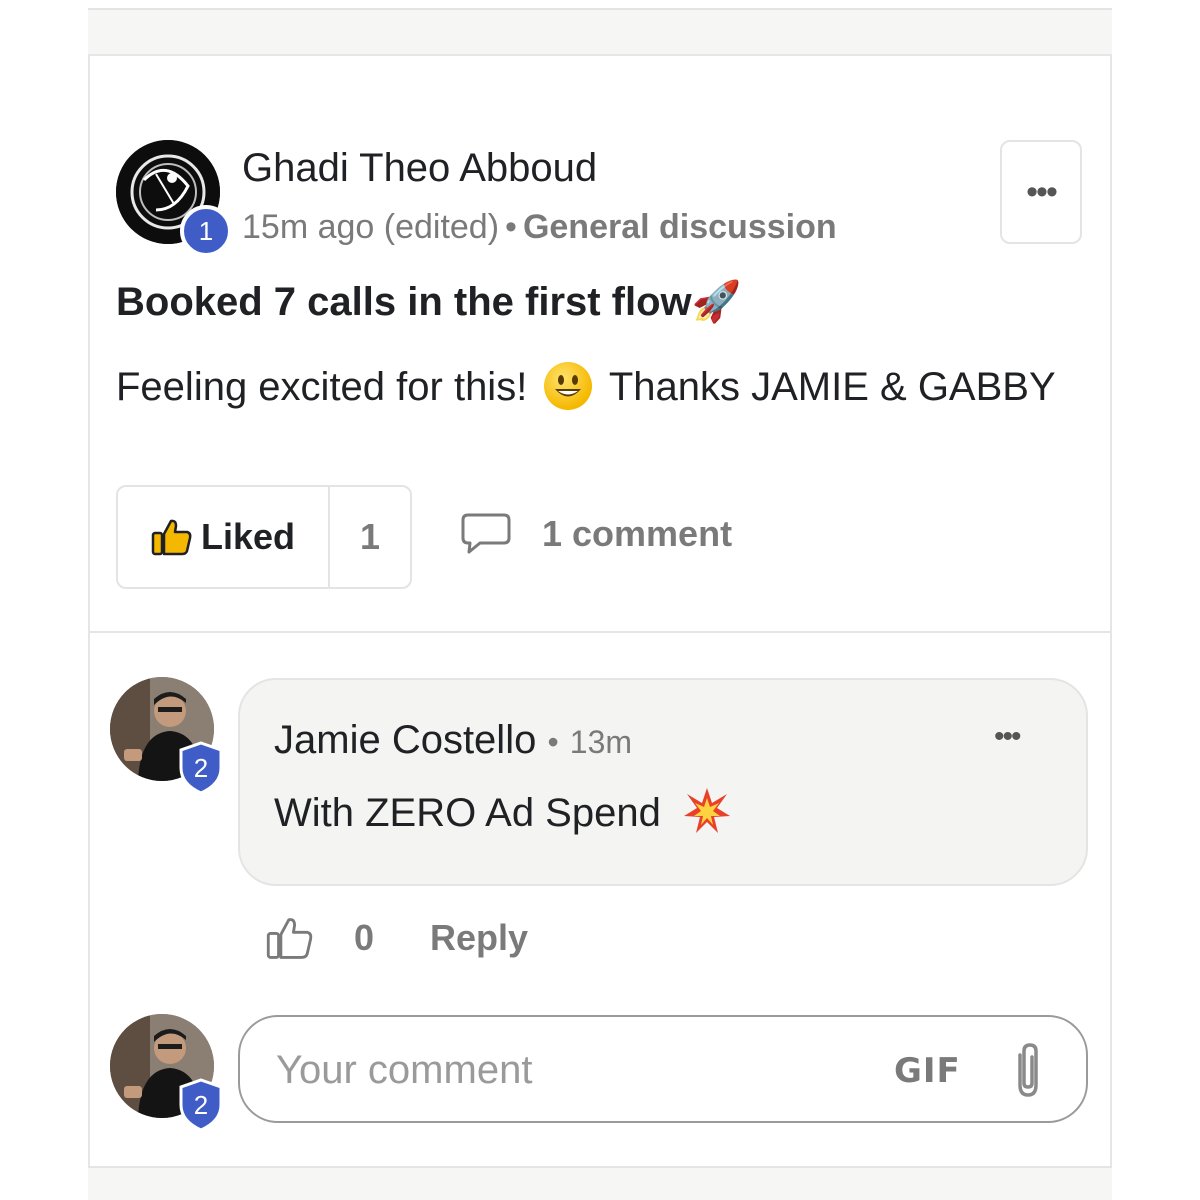  I want to click on post-title: Booked 7 calls in the first flow🚀, so click(428, 301).